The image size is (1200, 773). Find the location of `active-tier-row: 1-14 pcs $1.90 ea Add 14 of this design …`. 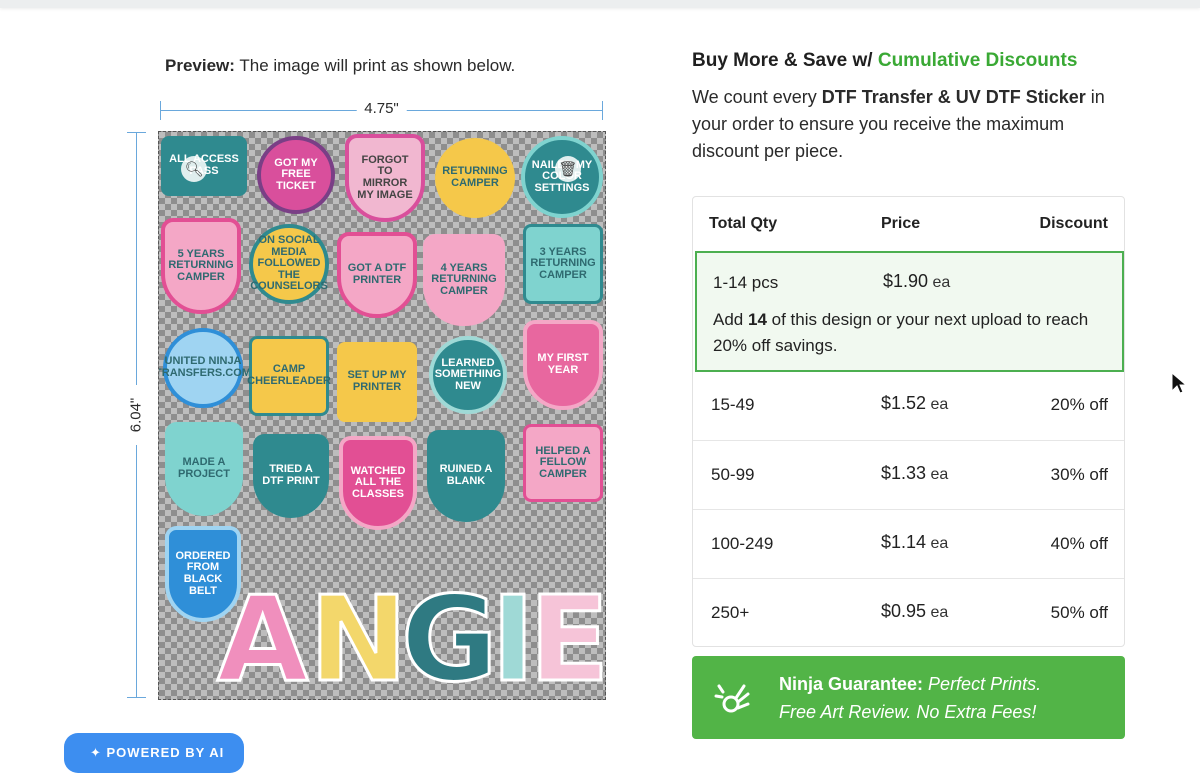

active-tier-row: 1-14 pcs $1.90 ea Add 14 of this design … is located at coordinates (909, 311).